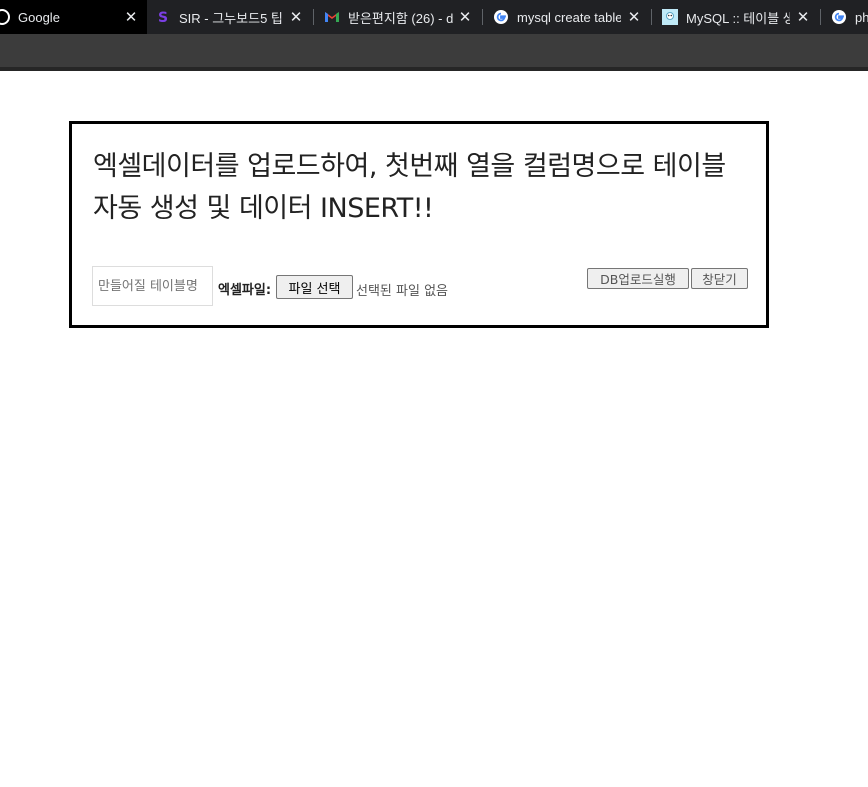 The height and width of the screenshot is (787, 868). What do you see at coordinates (566, 17) in the screenshot?
I see `tab-mysql-create-table: mysql create table ✕` at bounding box center [566, 17].